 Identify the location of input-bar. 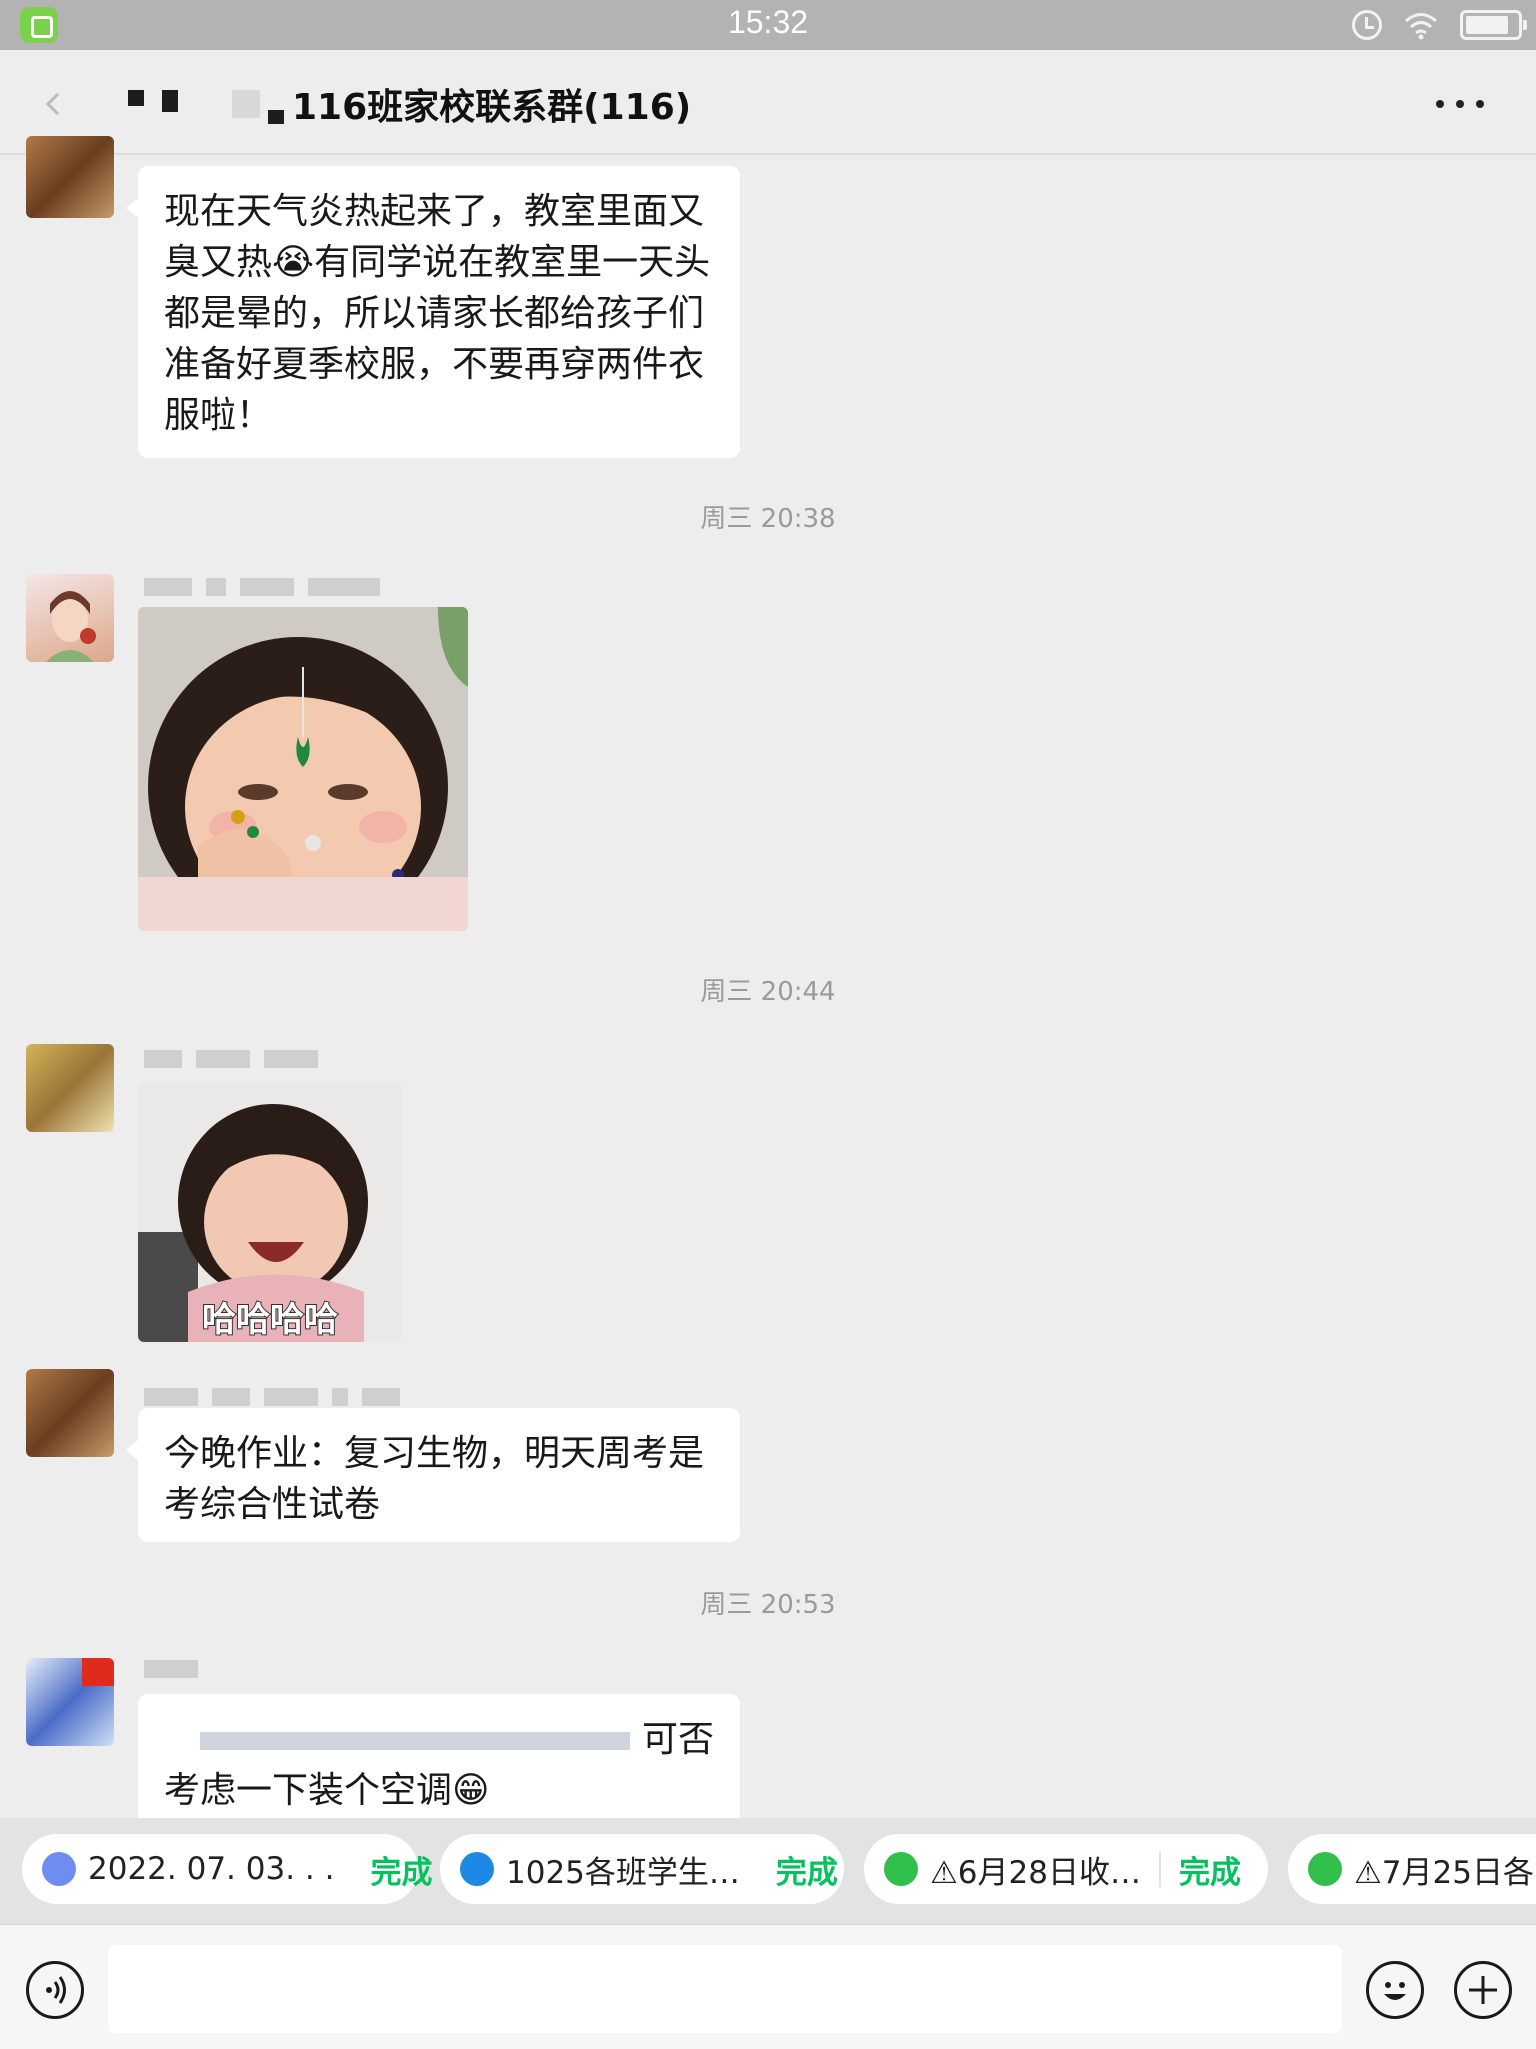
(768, 1986).